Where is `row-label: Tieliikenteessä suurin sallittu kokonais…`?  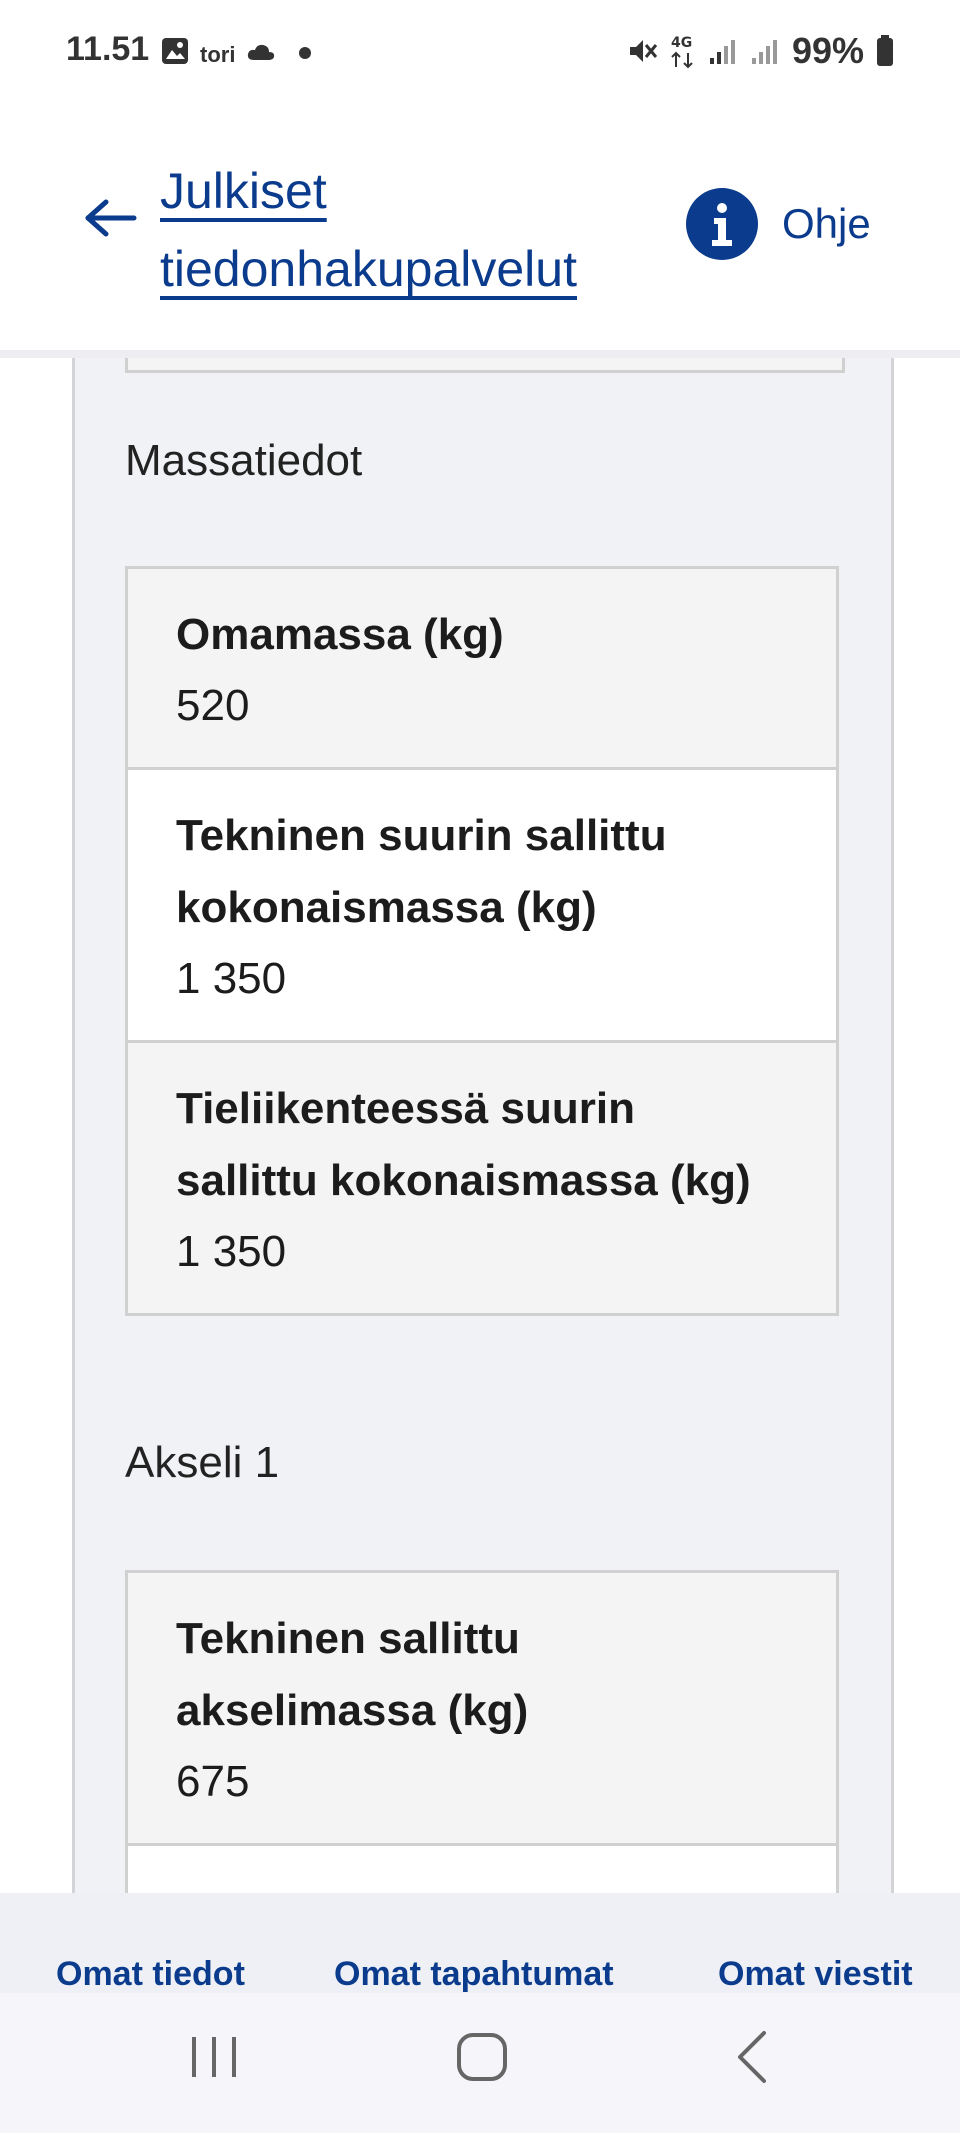 row-label: Tieliikenteessä suurin sallittu kokonais… is located at coordinates (463, 1144).